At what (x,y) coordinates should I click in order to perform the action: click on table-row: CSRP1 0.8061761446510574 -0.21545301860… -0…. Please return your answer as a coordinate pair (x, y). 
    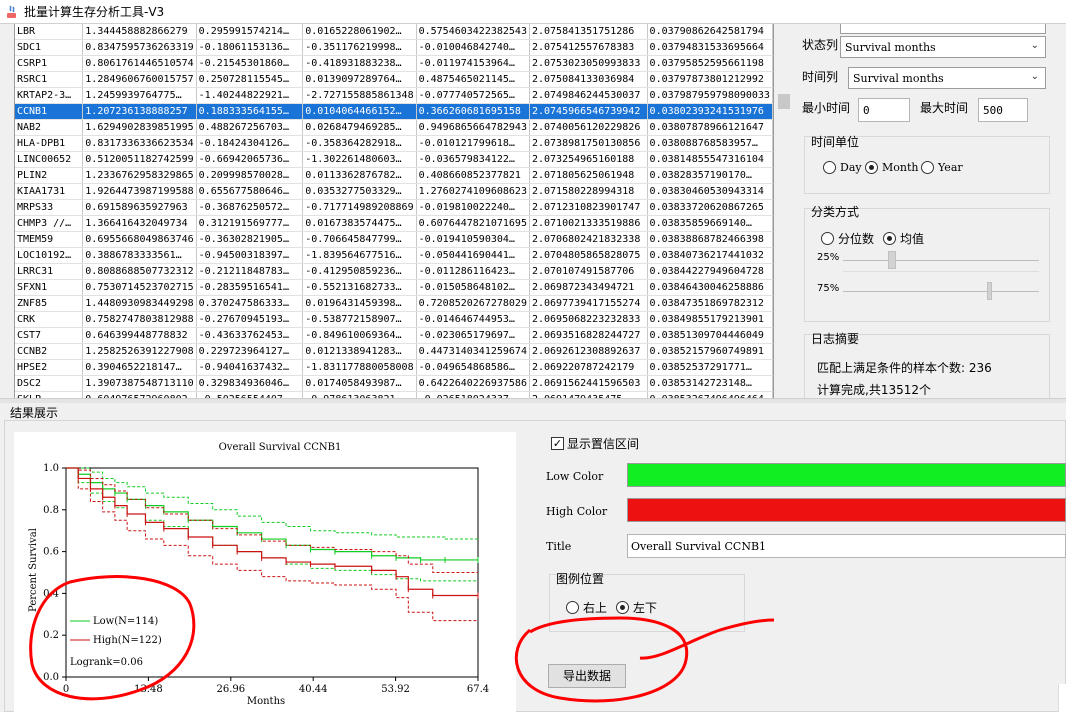
    Looking at the image, I should click on (394, 63).